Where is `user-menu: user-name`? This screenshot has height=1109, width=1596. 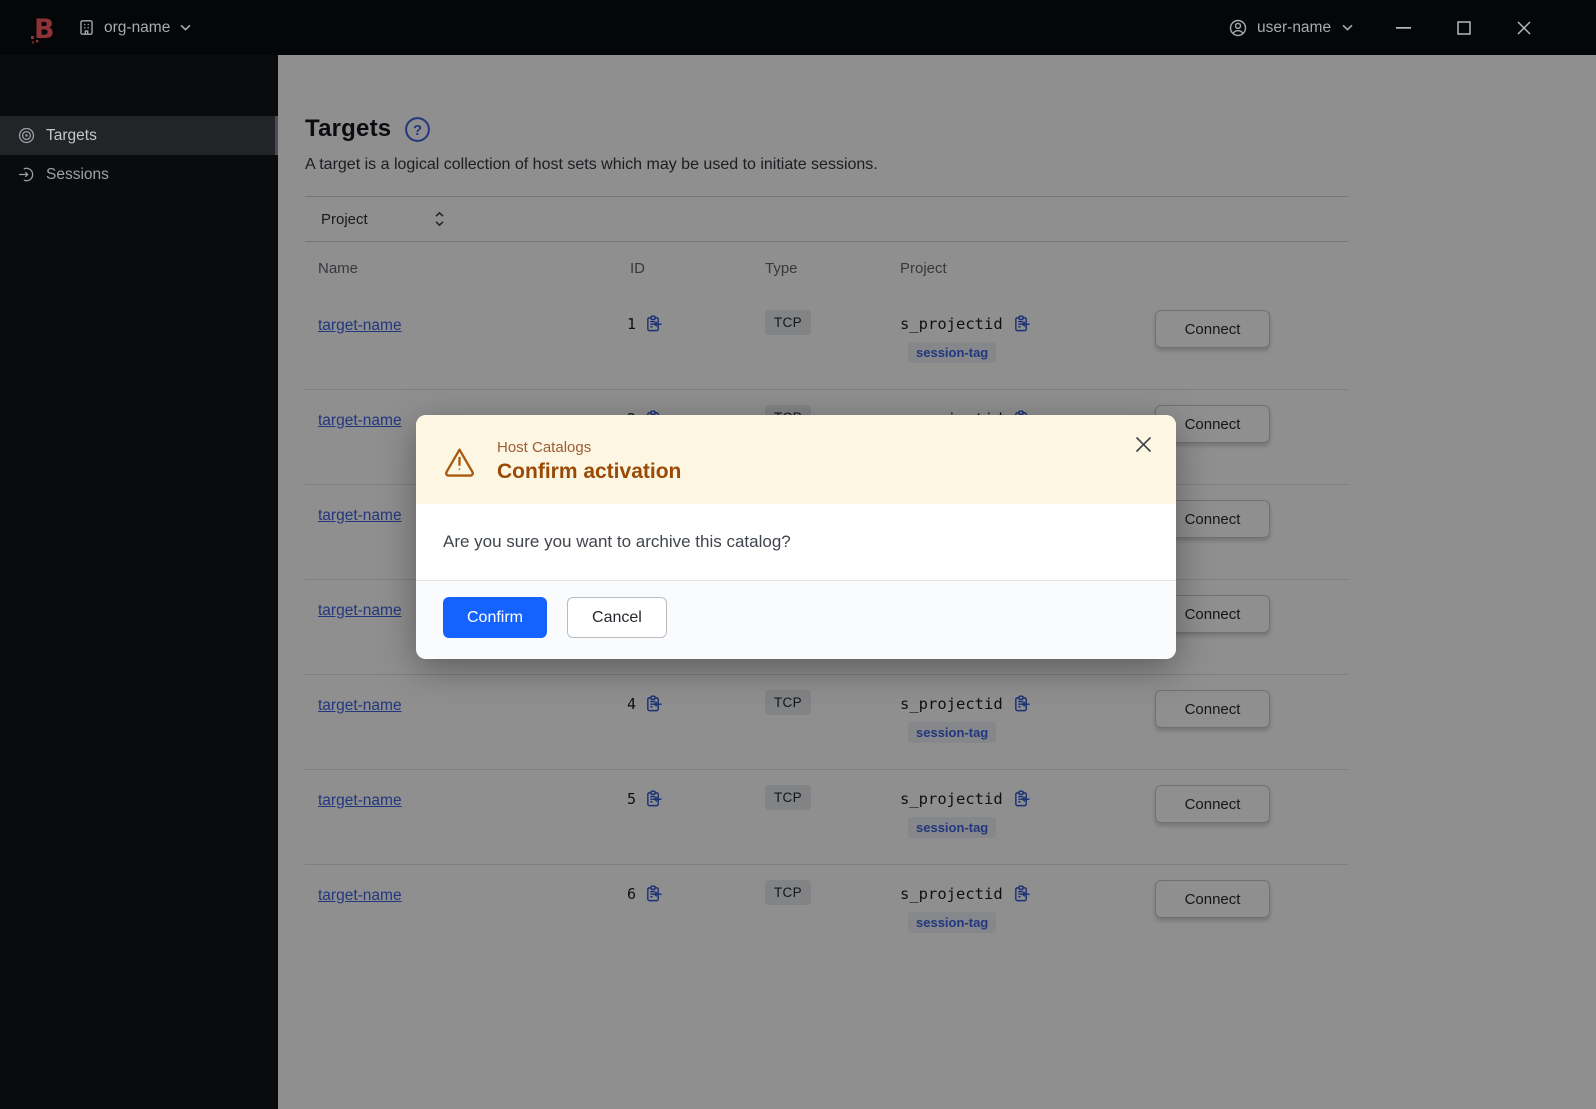 user-menu: user-name is located at coordinates (1290, 27).